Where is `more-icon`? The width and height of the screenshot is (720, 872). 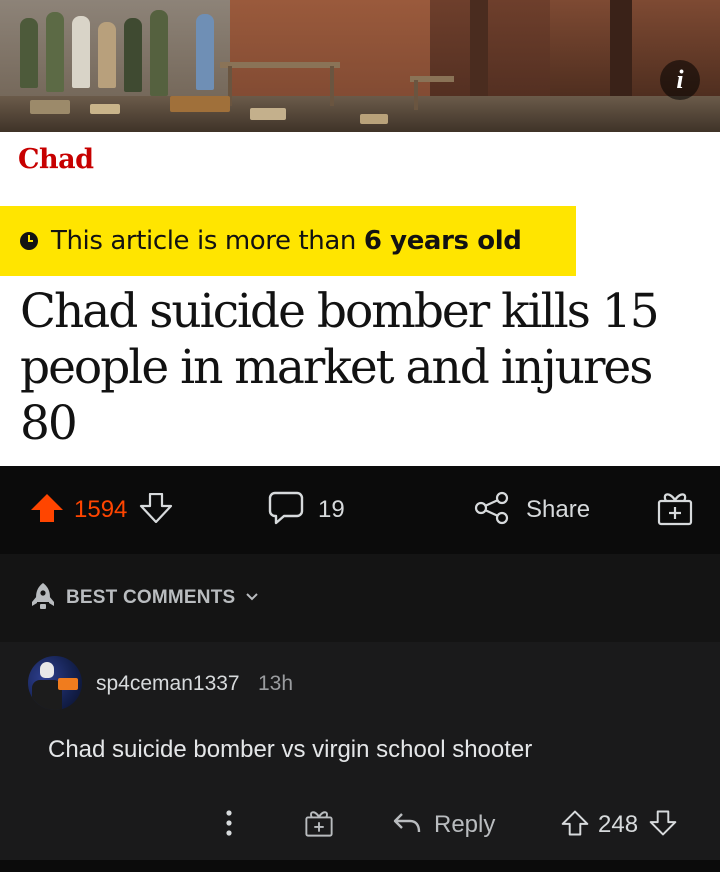
more-icon is located at coordinates (229, 825).